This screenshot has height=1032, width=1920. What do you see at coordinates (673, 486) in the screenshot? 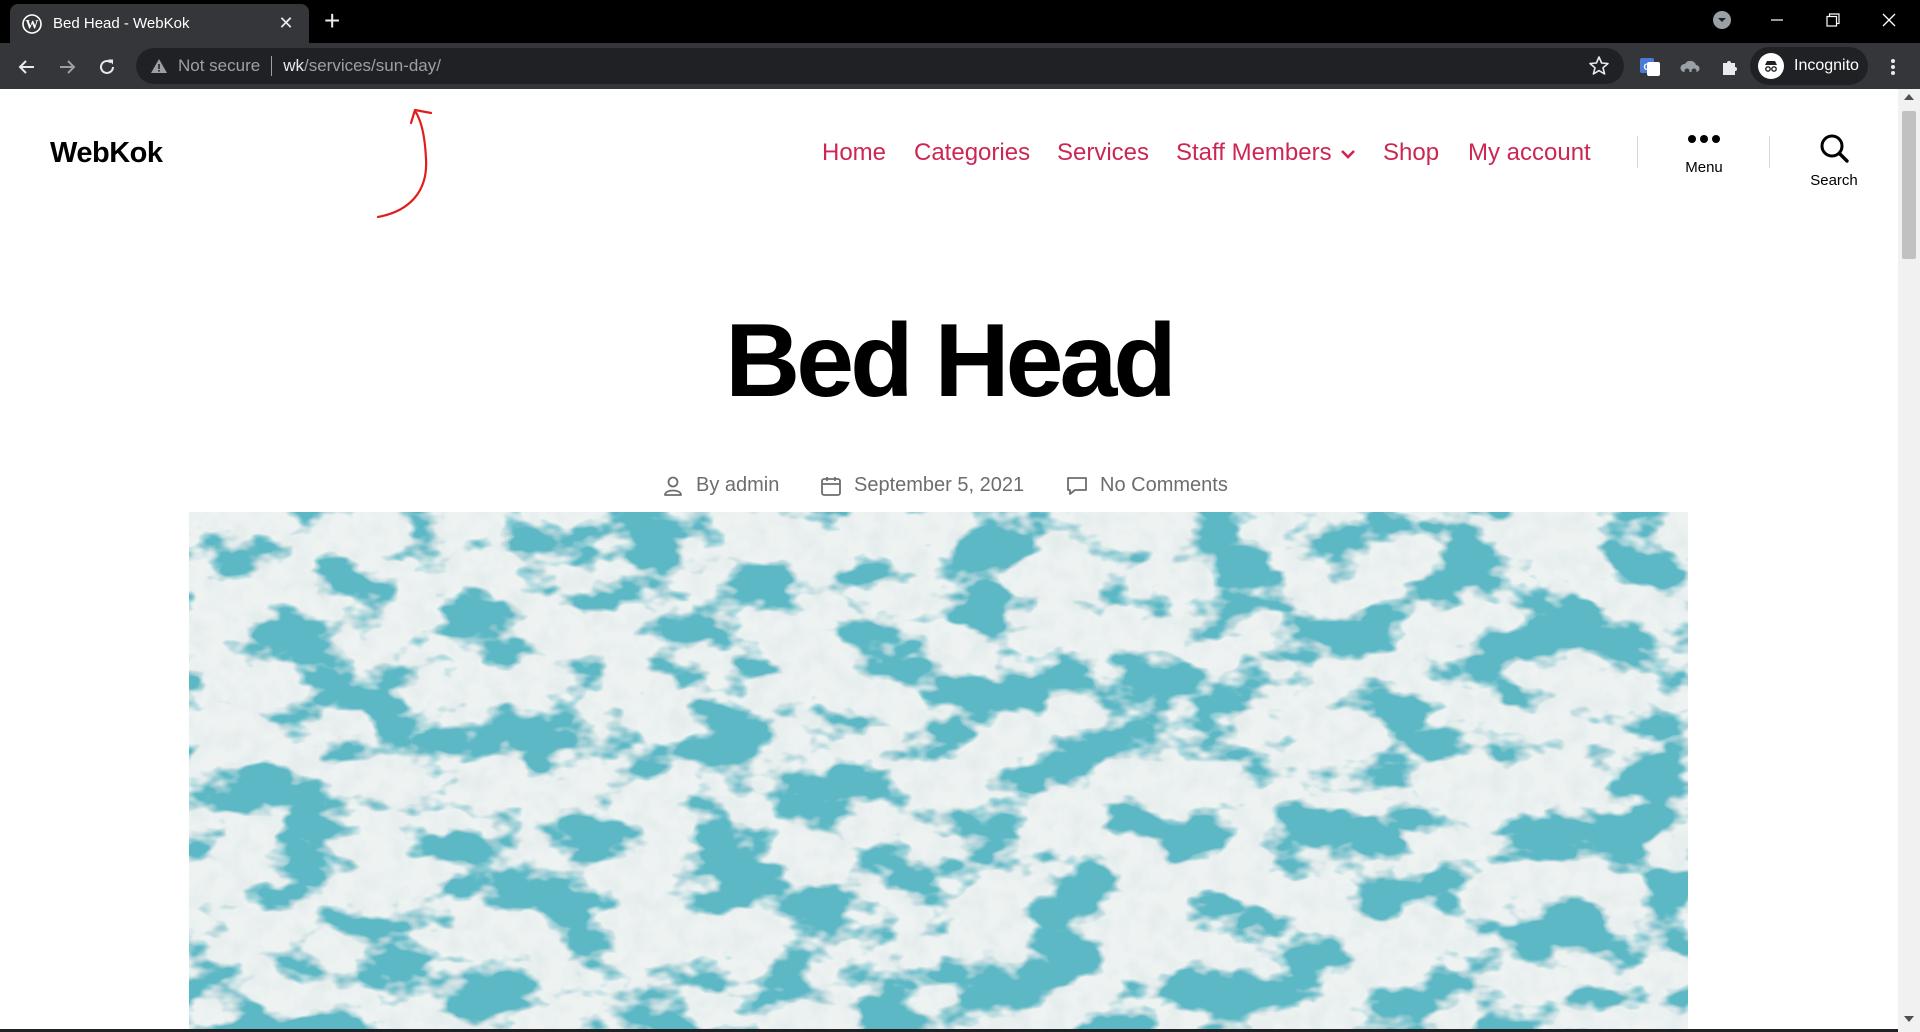
I see `user-icon` at bounding box center [673, 486].